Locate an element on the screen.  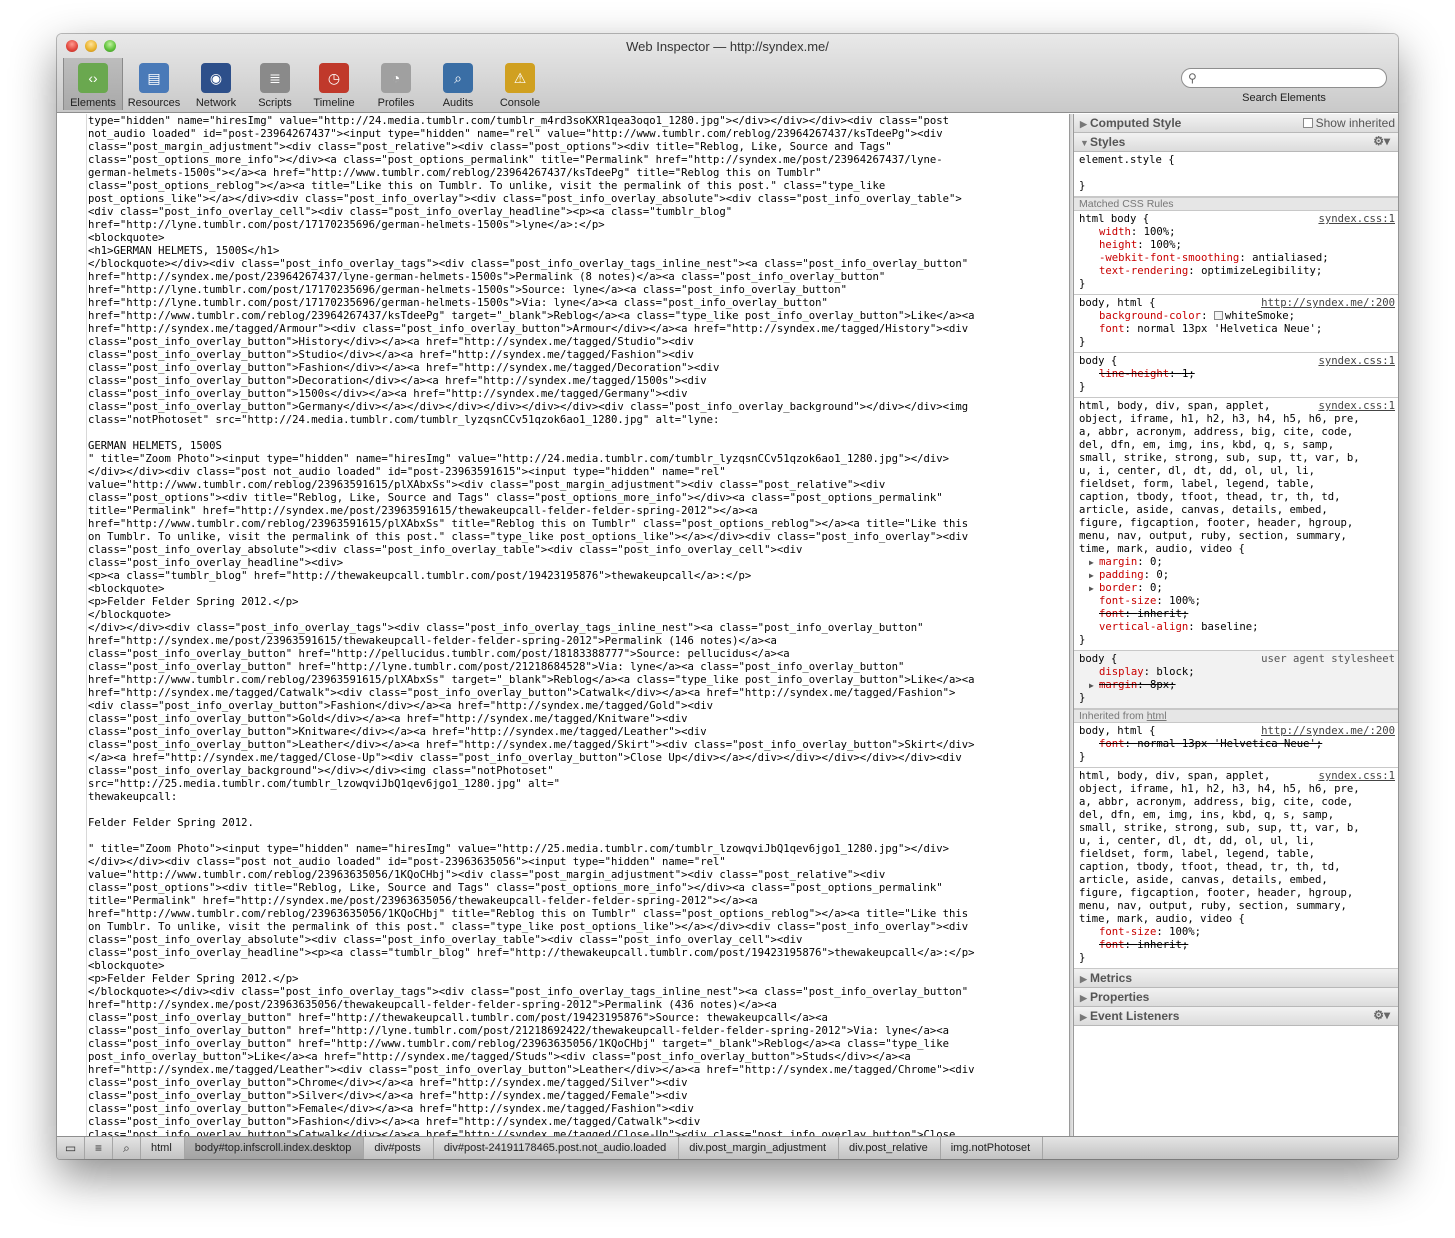
css-rule: body {syndex.css:1 line-height: 1;} is located at coordinates (1236, 375).